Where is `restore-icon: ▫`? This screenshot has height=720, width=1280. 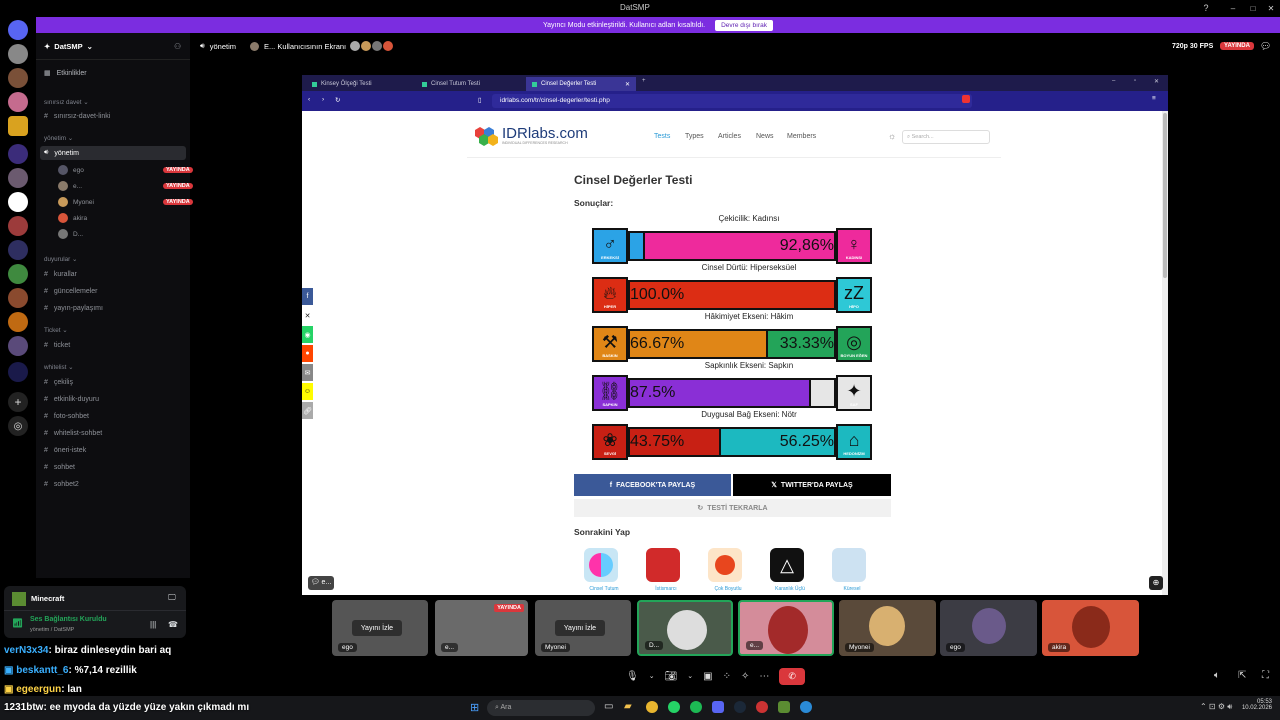
restore-icon: ▫ is located at coordinates (1135, 81).